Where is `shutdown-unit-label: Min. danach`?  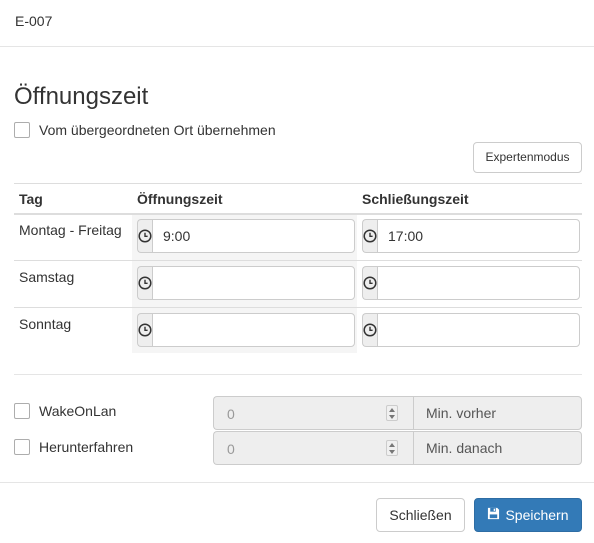
shutdown-unit-label: Min. danach is located at coordinates (497, 448).